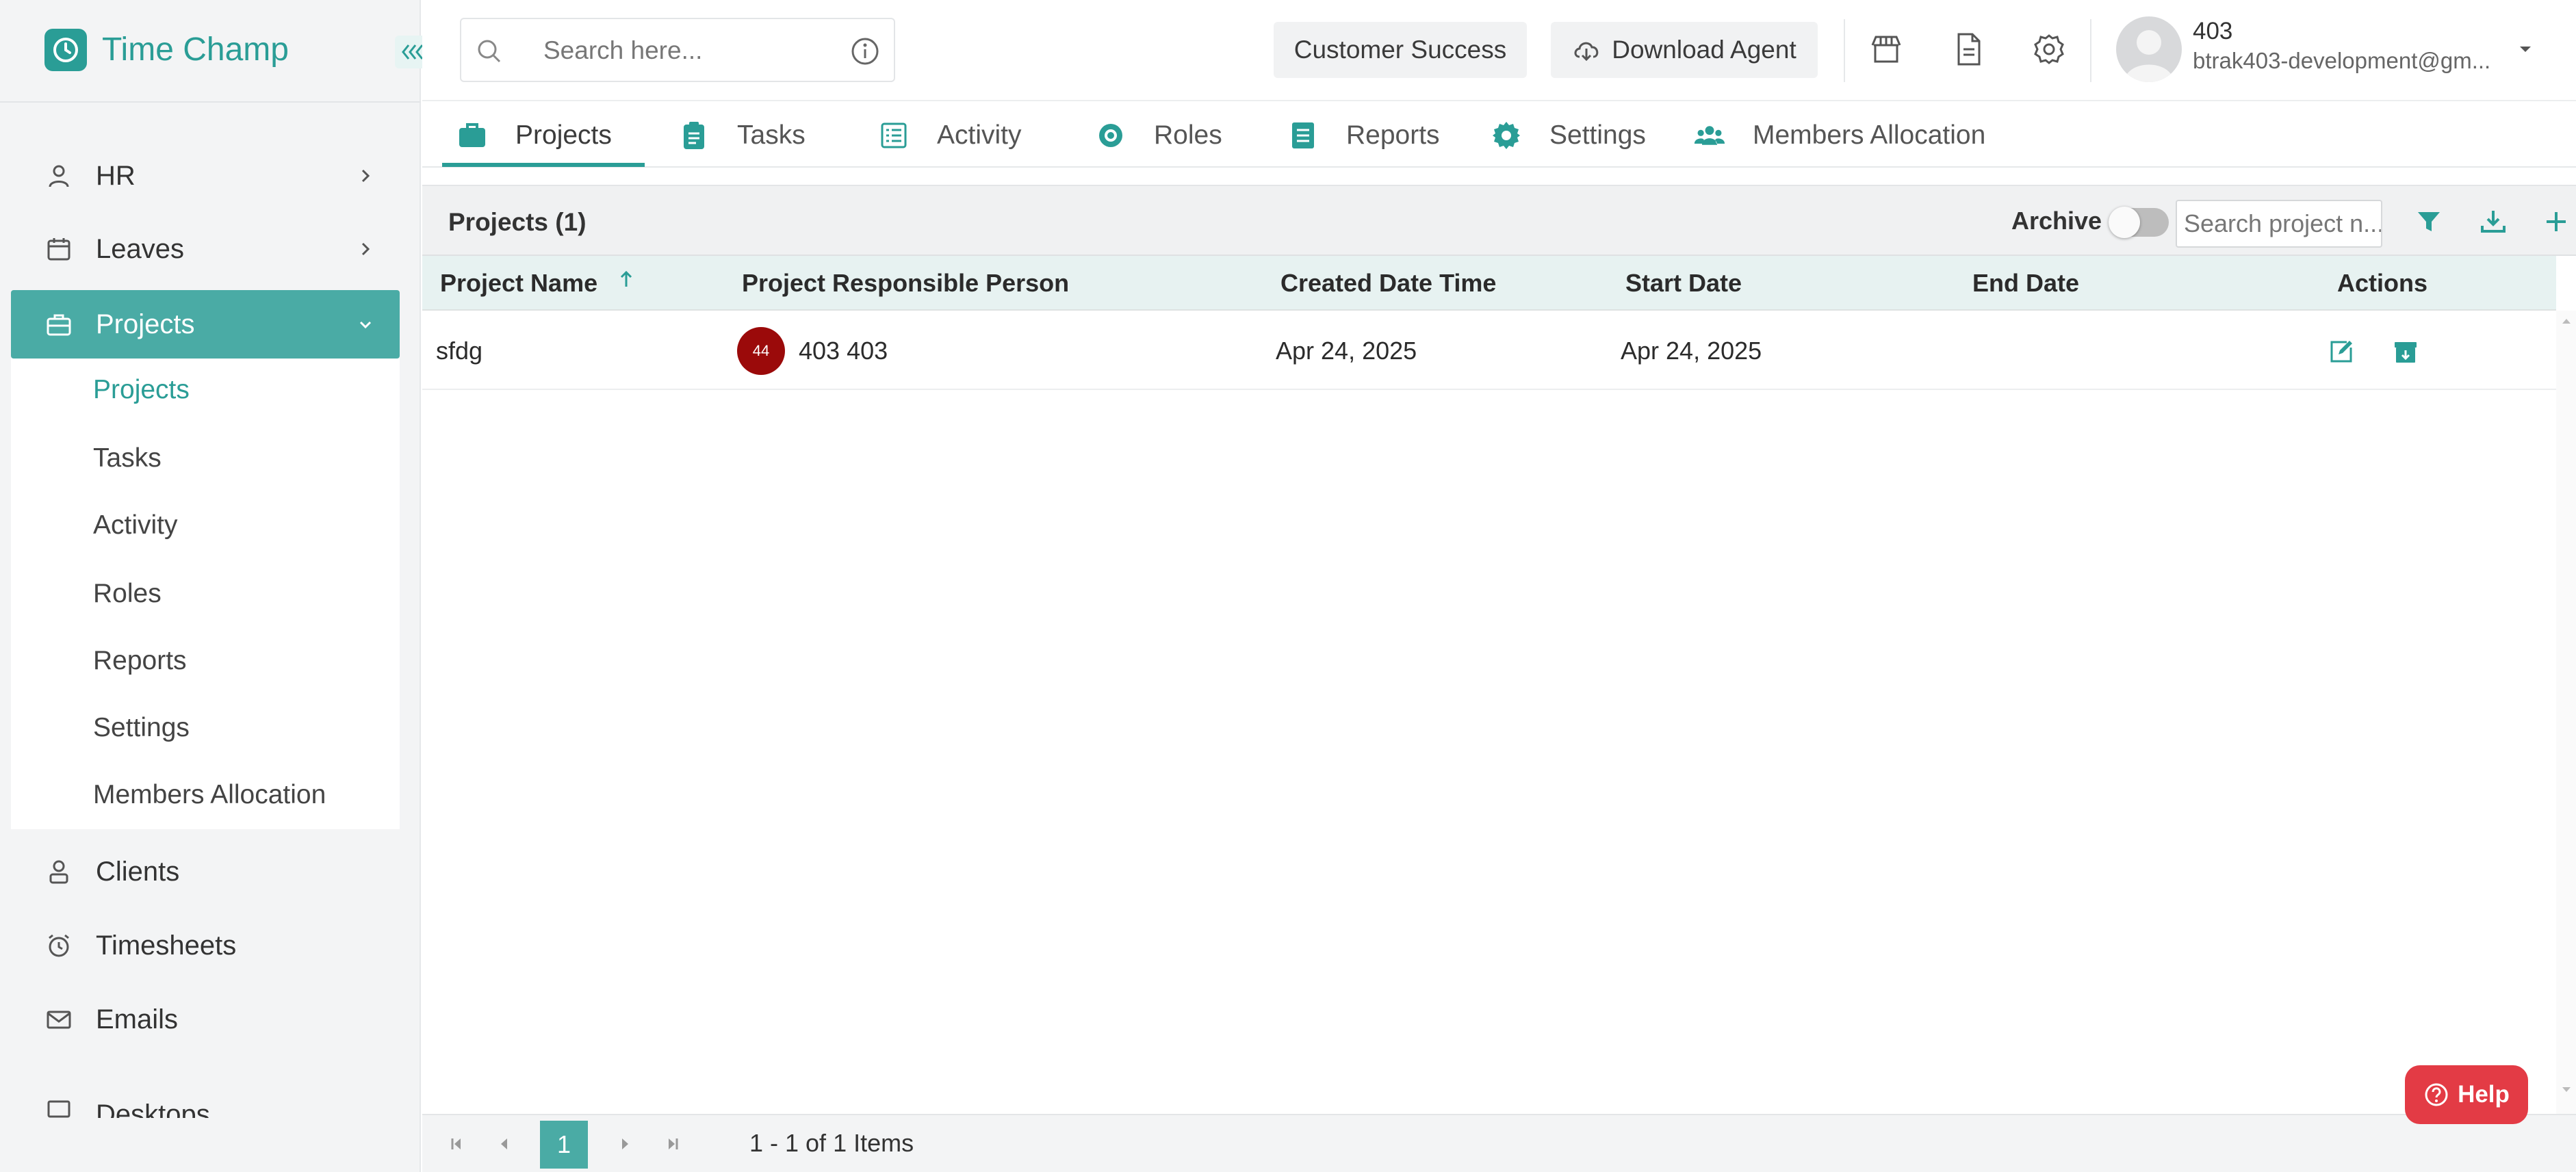  I want to click on sidebar-item-label: Leaves, so click(140, 248).